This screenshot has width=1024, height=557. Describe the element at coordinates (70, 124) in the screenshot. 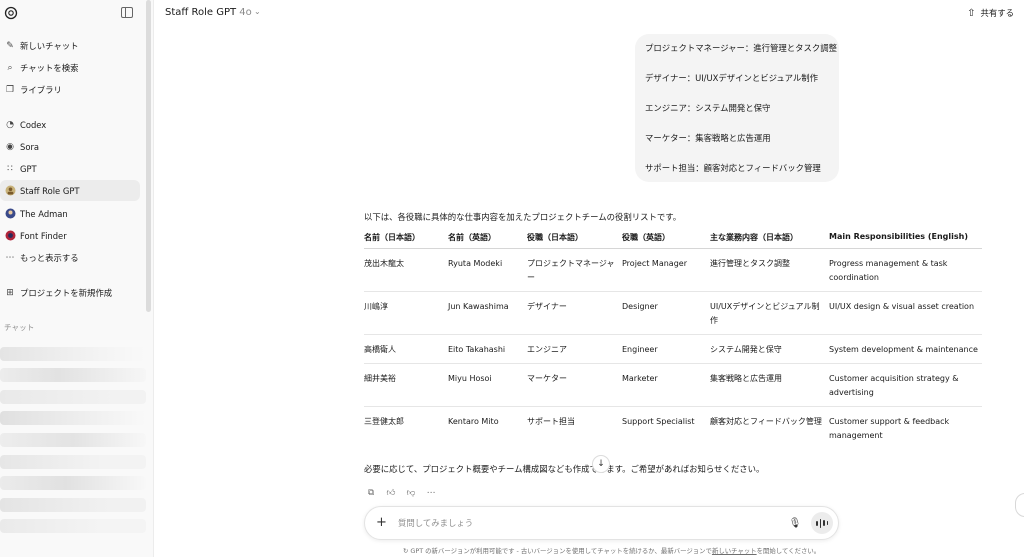

I see `sidebar-item-codex: ◔ Codex` at that location.